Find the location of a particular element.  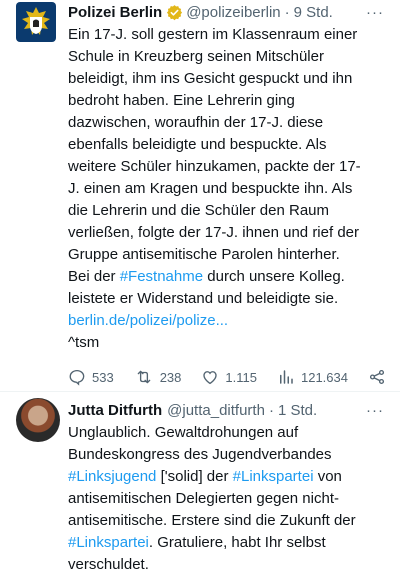

views-button: 121.634 is located at coordinates (312, 377).